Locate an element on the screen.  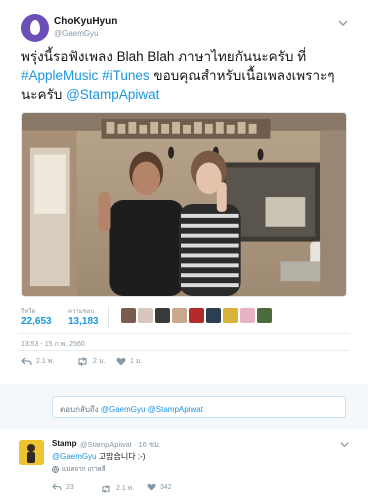
author-name: ChoKyuHyun is located at coordinates (85, 21).